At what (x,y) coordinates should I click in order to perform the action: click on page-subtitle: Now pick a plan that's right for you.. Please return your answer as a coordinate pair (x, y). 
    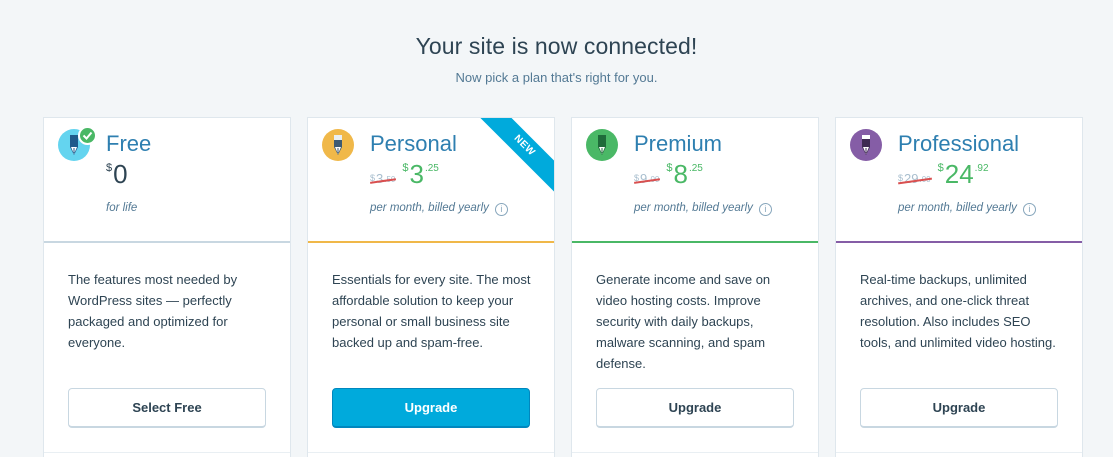
    Looking at the image, I should click on (556, 77).